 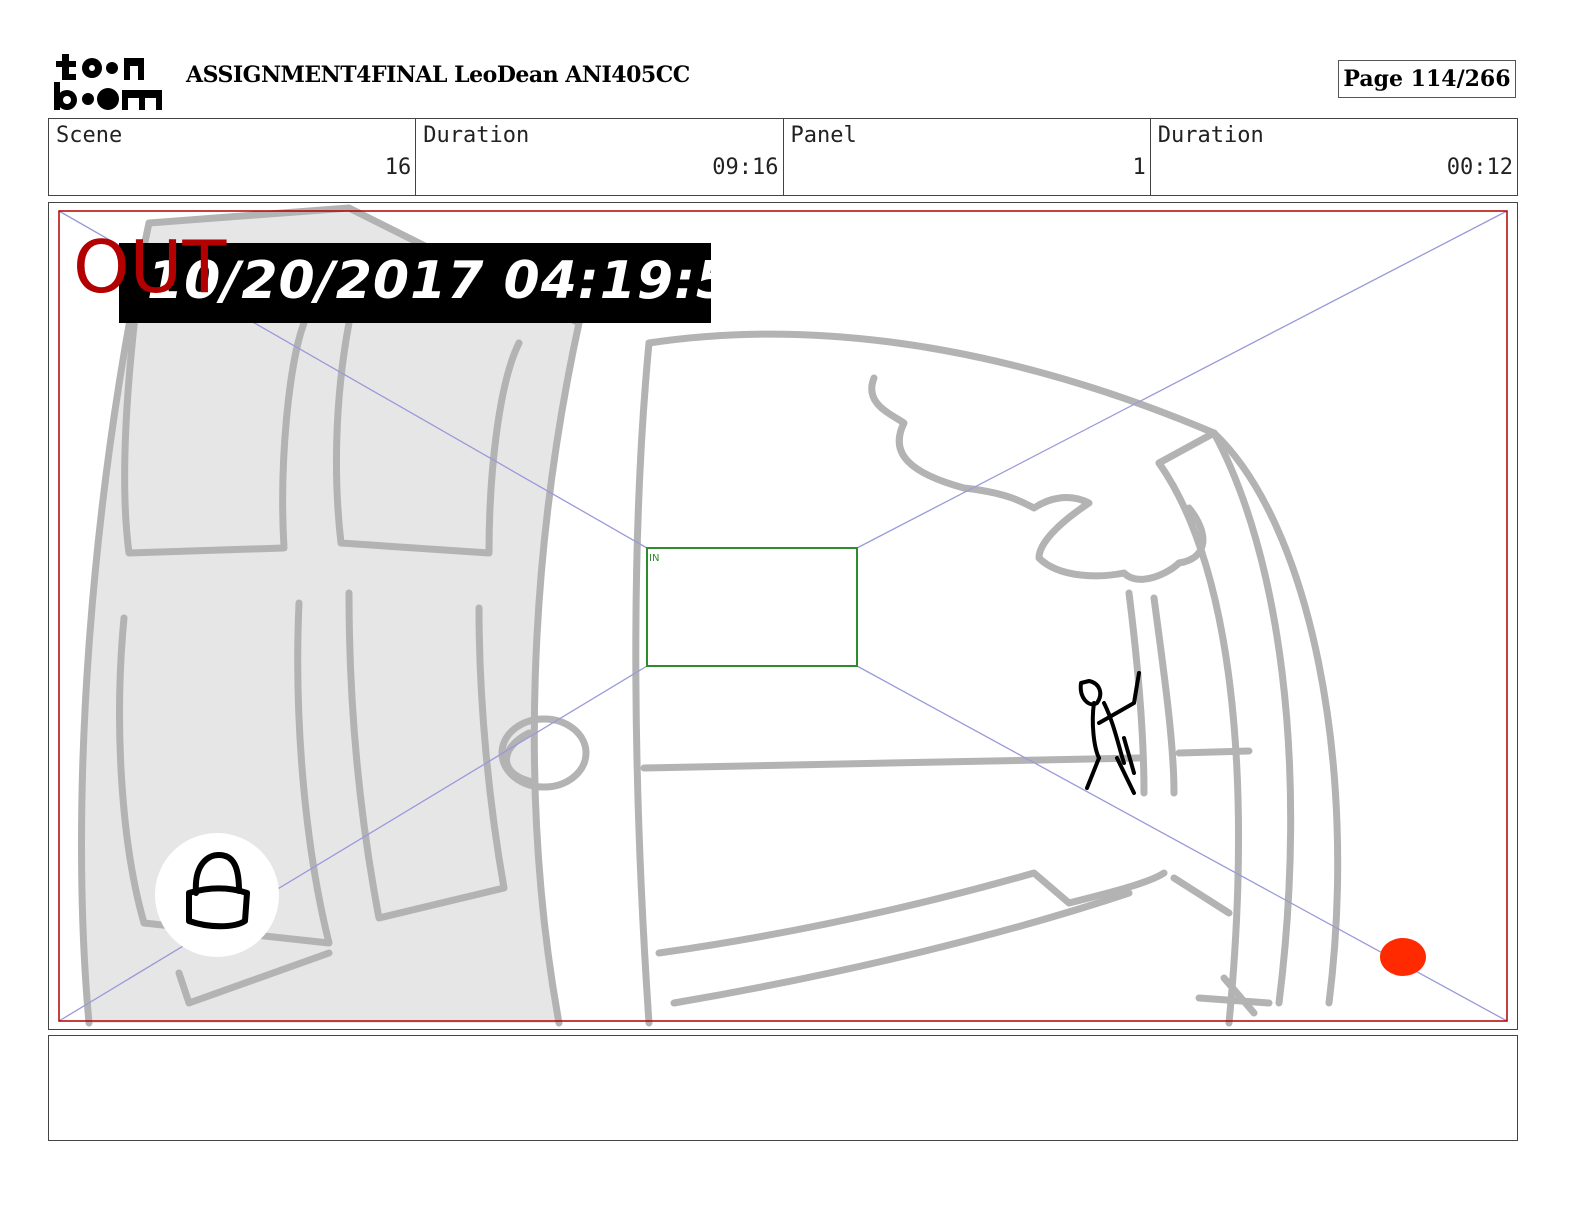 I want to click on panel-cell: Panel 1, so click(x=967, y=157).